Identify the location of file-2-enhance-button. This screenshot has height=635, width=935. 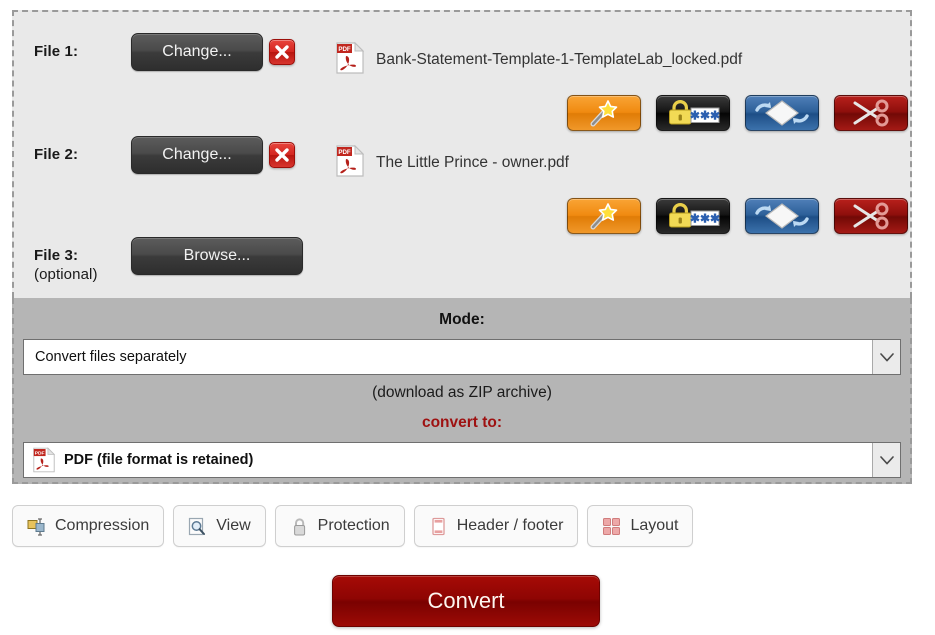
(604, 216).